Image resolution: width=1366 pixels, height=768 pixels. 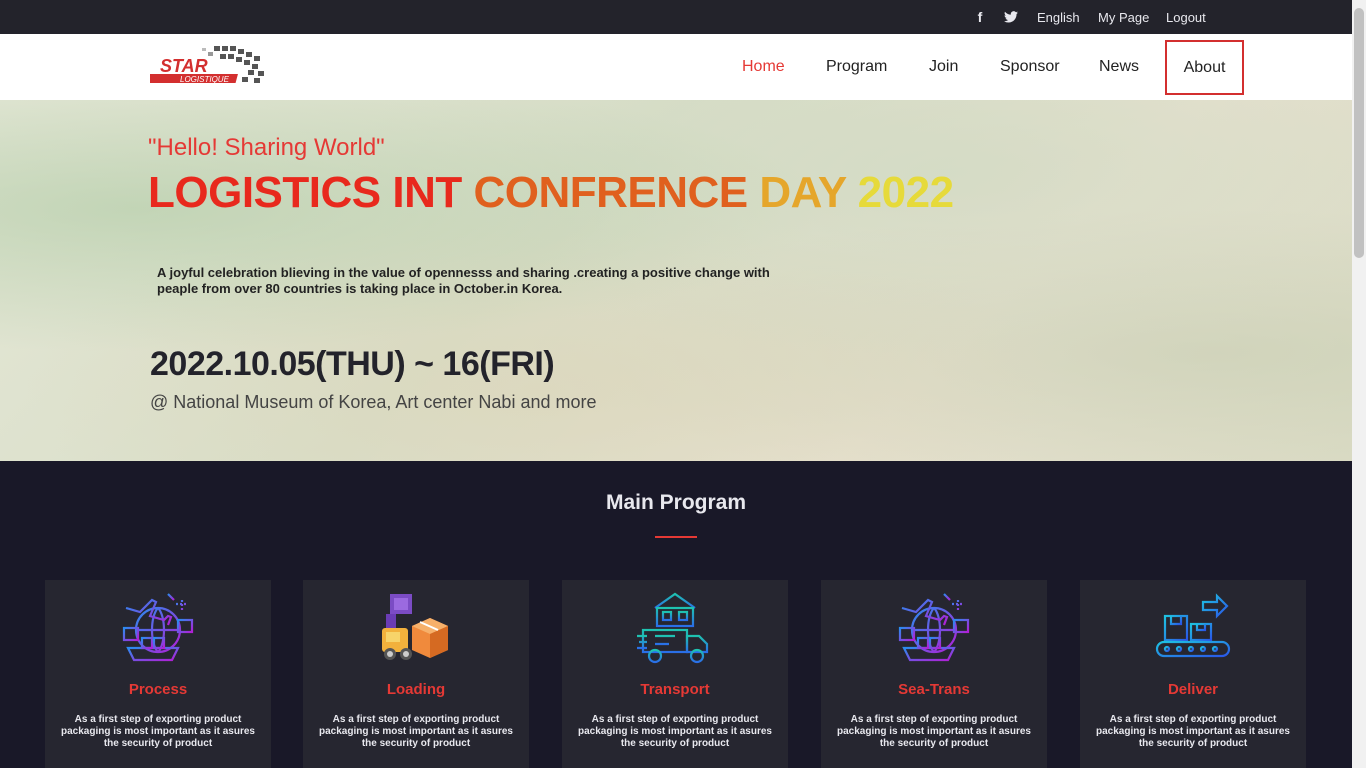 What do you see at coordinates (808, 192) in the screenshot?
I see `headline-part-3: DAY` at bounding box center [808, 192].